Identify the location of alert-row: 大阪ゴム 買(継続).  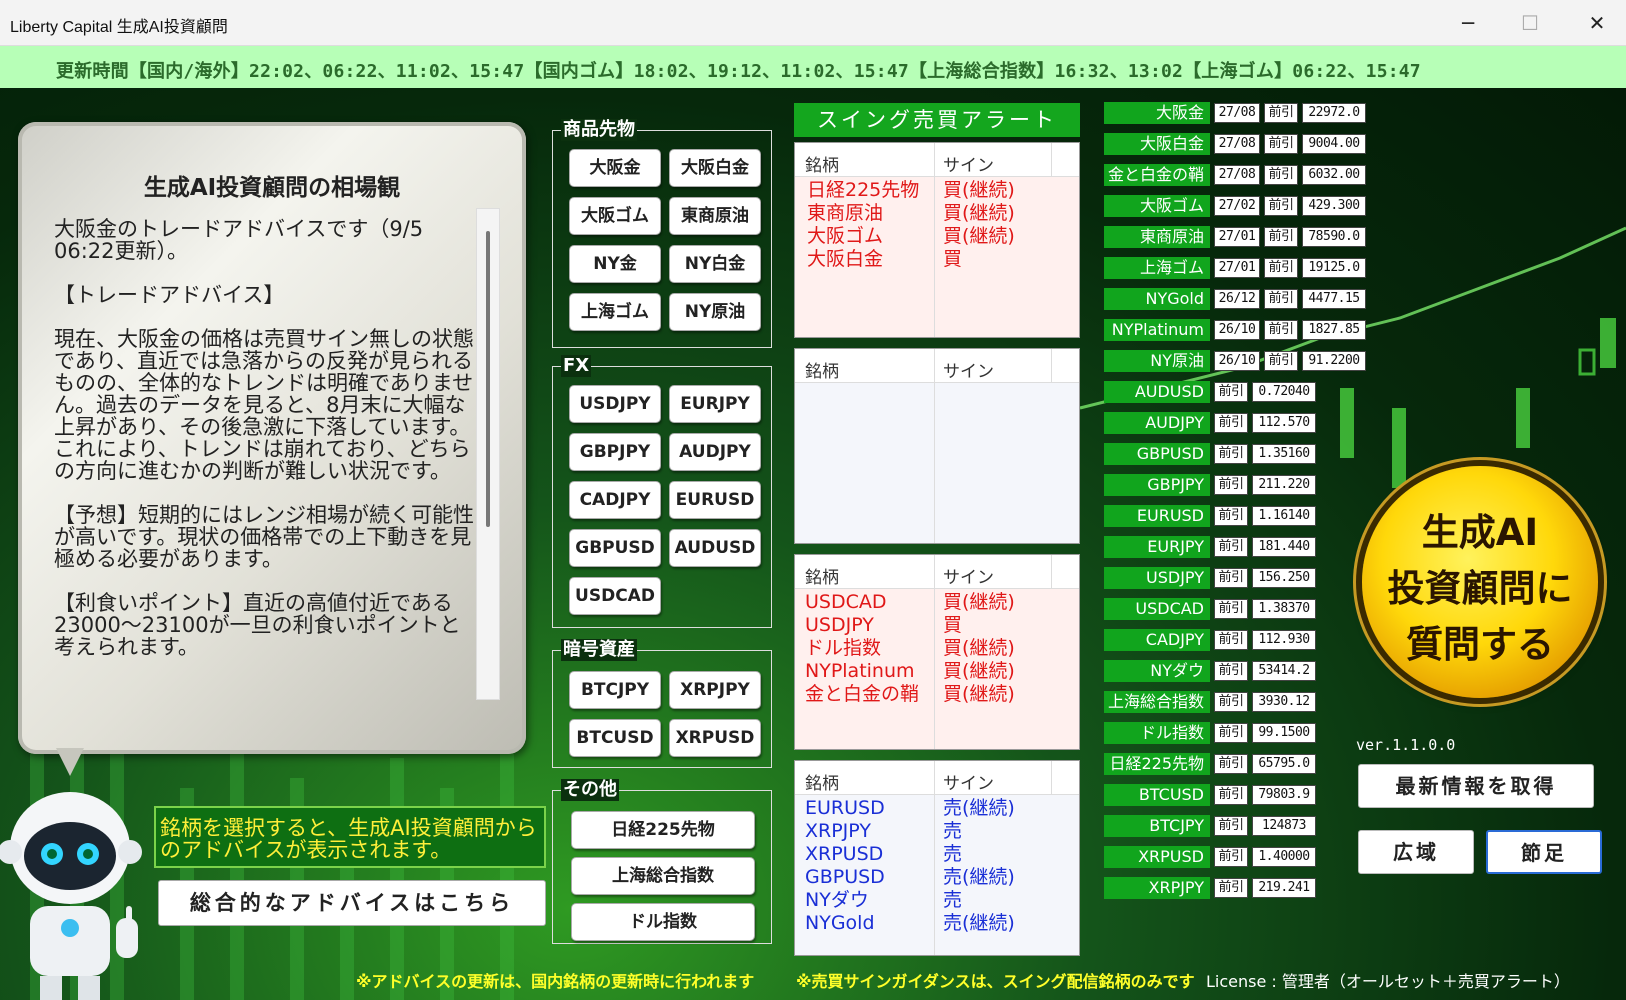
(937, 236).